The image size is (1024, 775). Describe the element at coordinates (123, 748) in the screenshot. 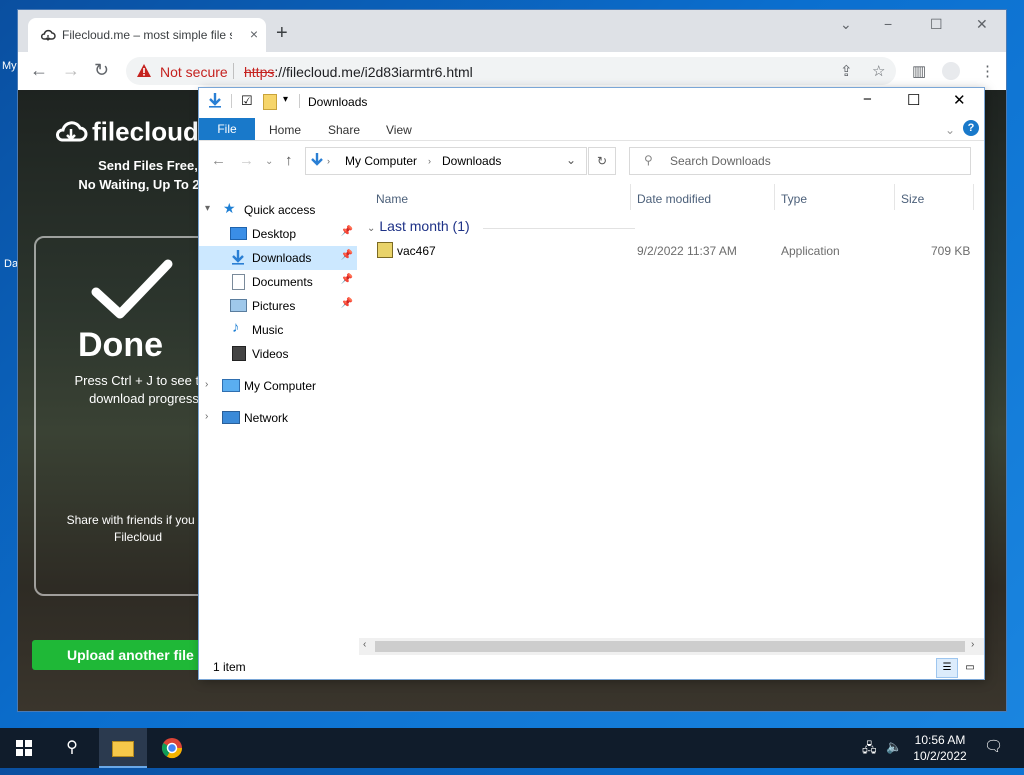

I see `file-explorer-taskbar-icon` at that location.